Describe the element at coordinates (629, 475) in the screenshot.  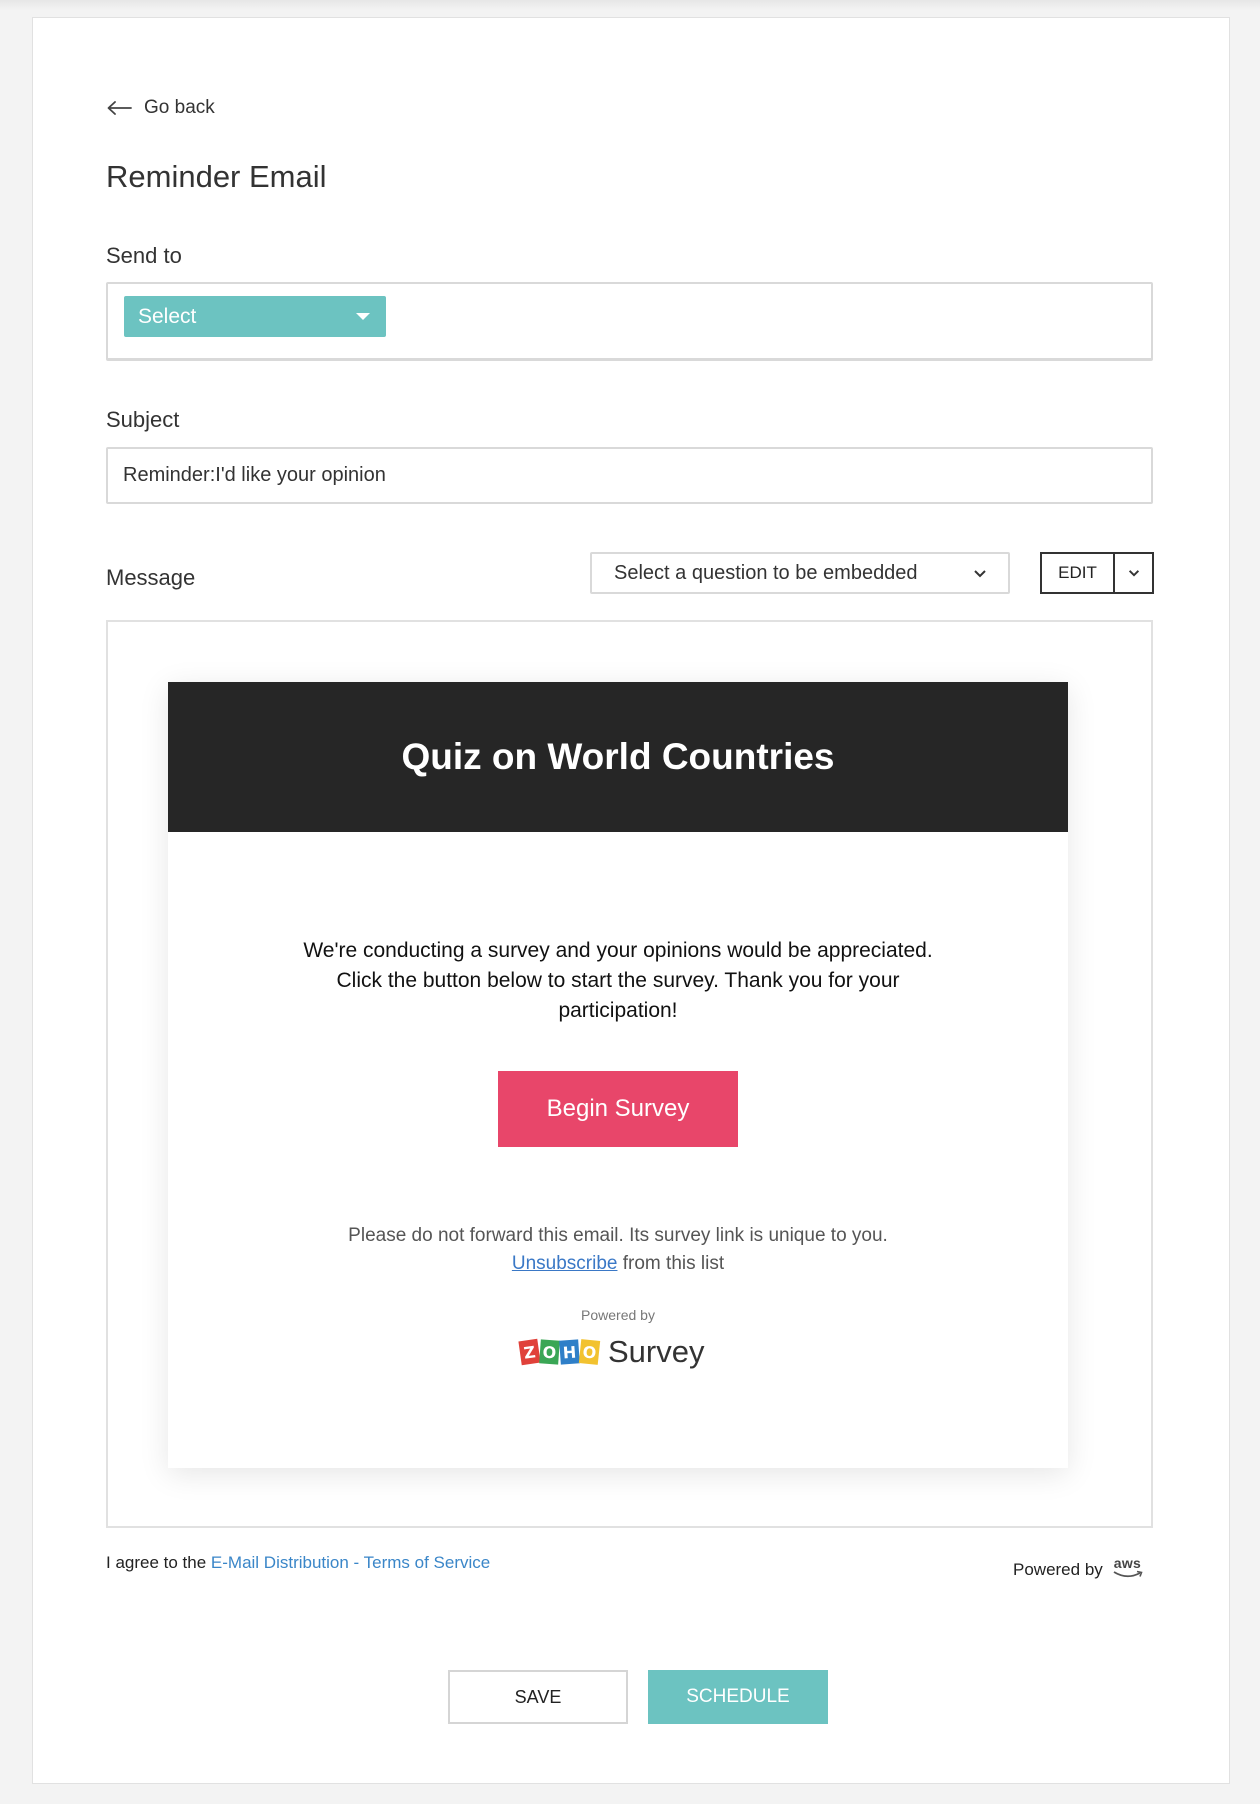
I see `subject-input` at that location.